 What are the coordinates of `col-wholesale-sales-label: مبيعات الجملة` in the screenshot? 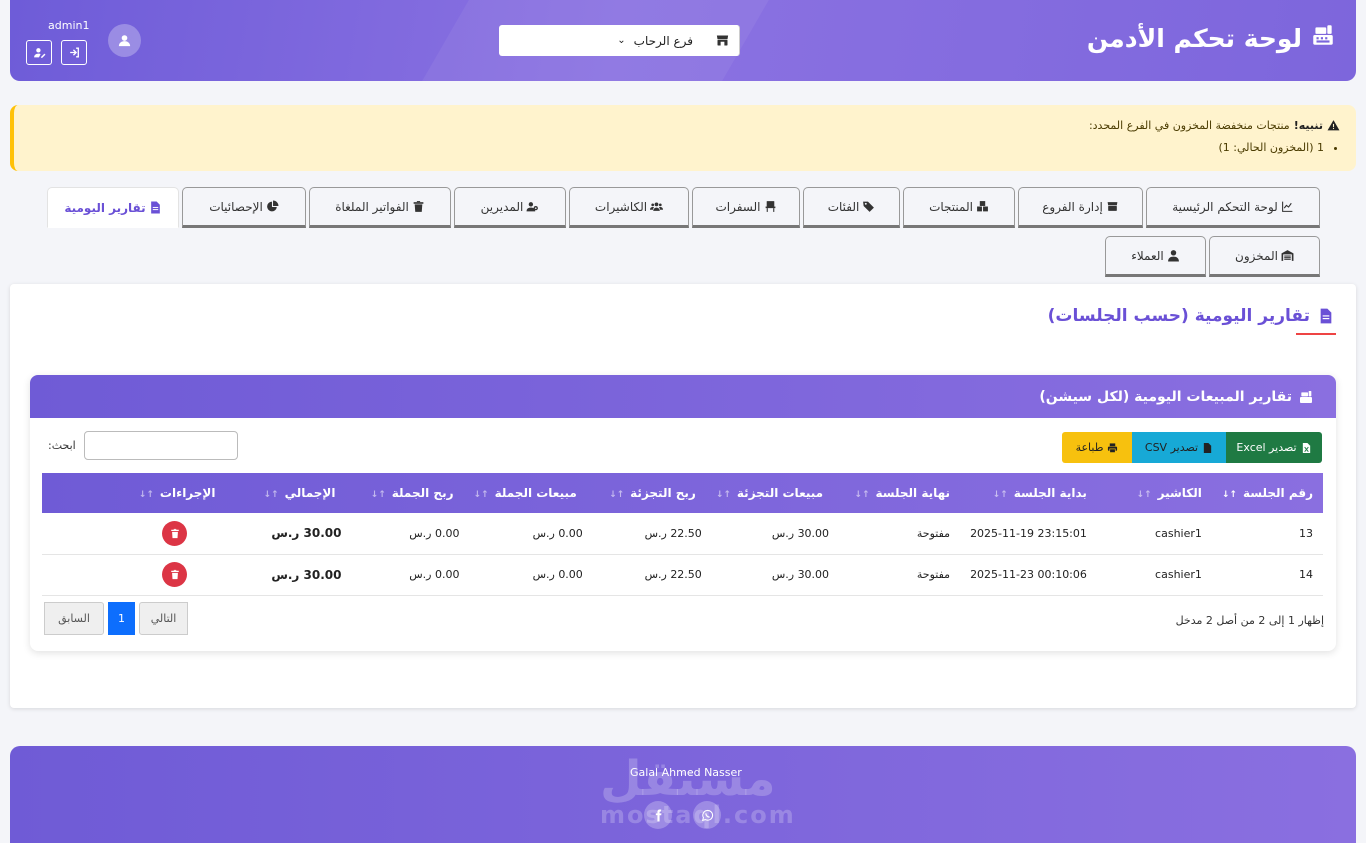 It's located at (535, 493).